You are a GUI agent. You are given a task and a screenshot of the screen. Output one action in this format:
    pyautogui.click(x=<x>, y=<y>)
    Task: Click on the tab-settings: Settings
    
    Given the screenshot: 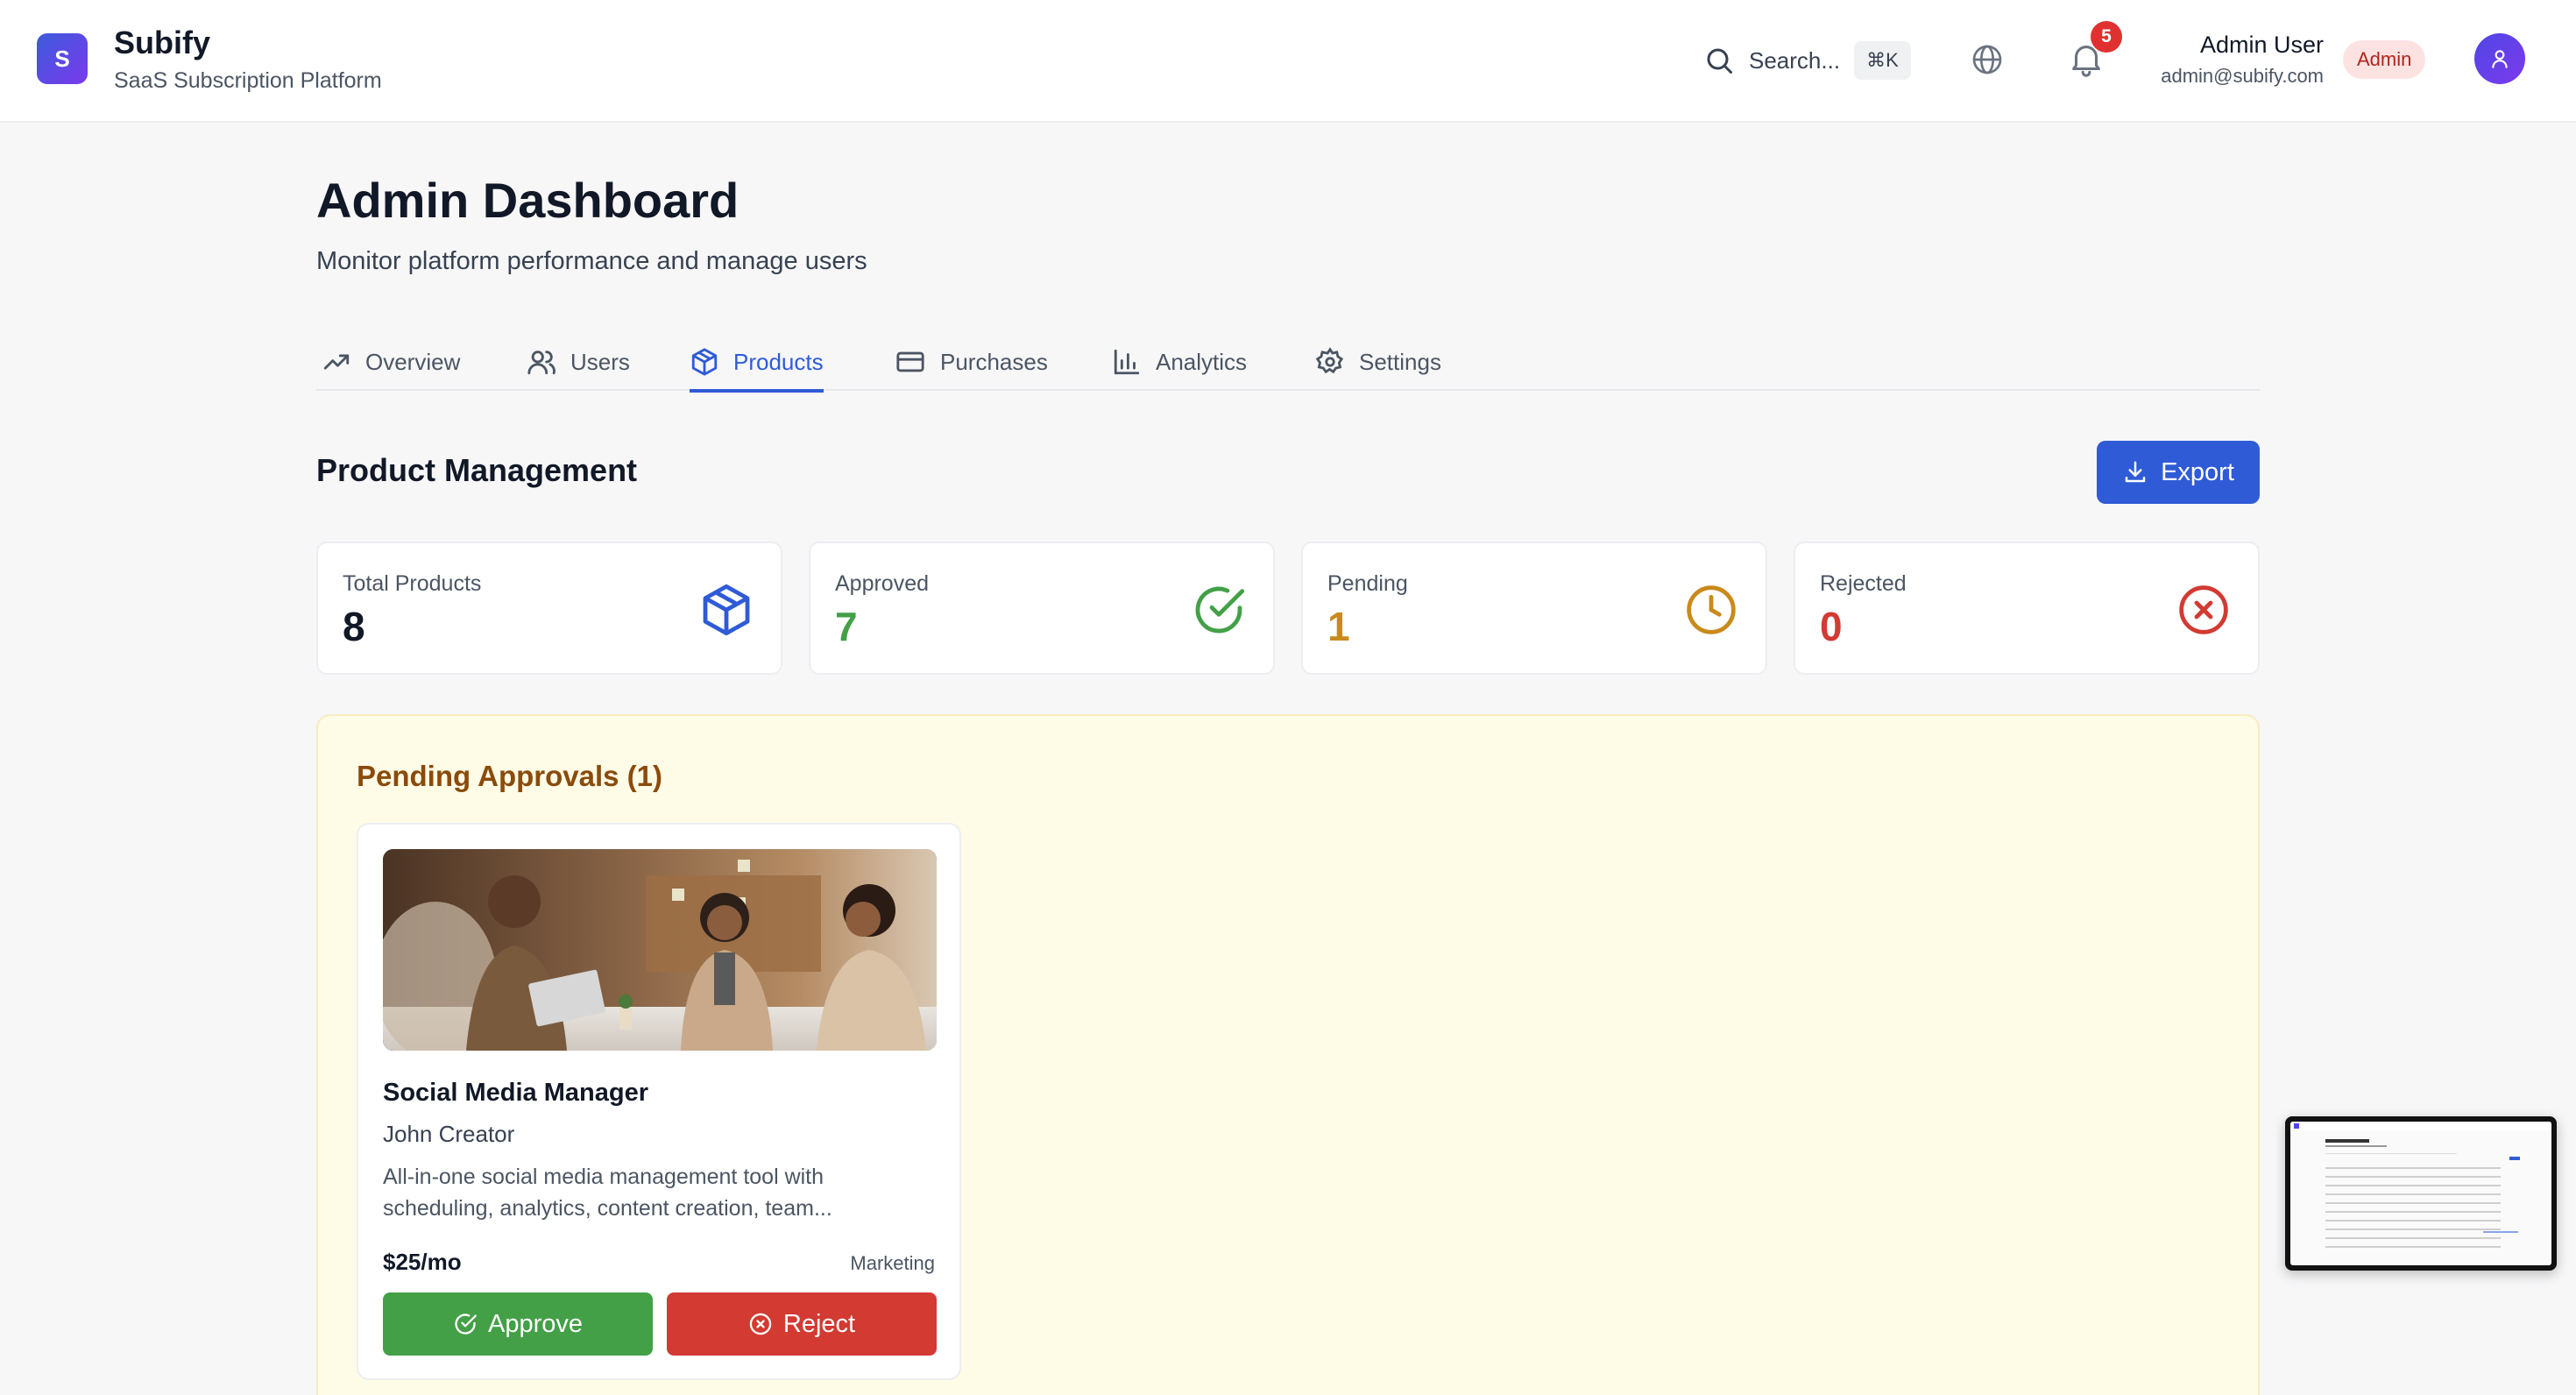 What is the action you would take?
    pyautogui.click(x=1378, y=362)
    